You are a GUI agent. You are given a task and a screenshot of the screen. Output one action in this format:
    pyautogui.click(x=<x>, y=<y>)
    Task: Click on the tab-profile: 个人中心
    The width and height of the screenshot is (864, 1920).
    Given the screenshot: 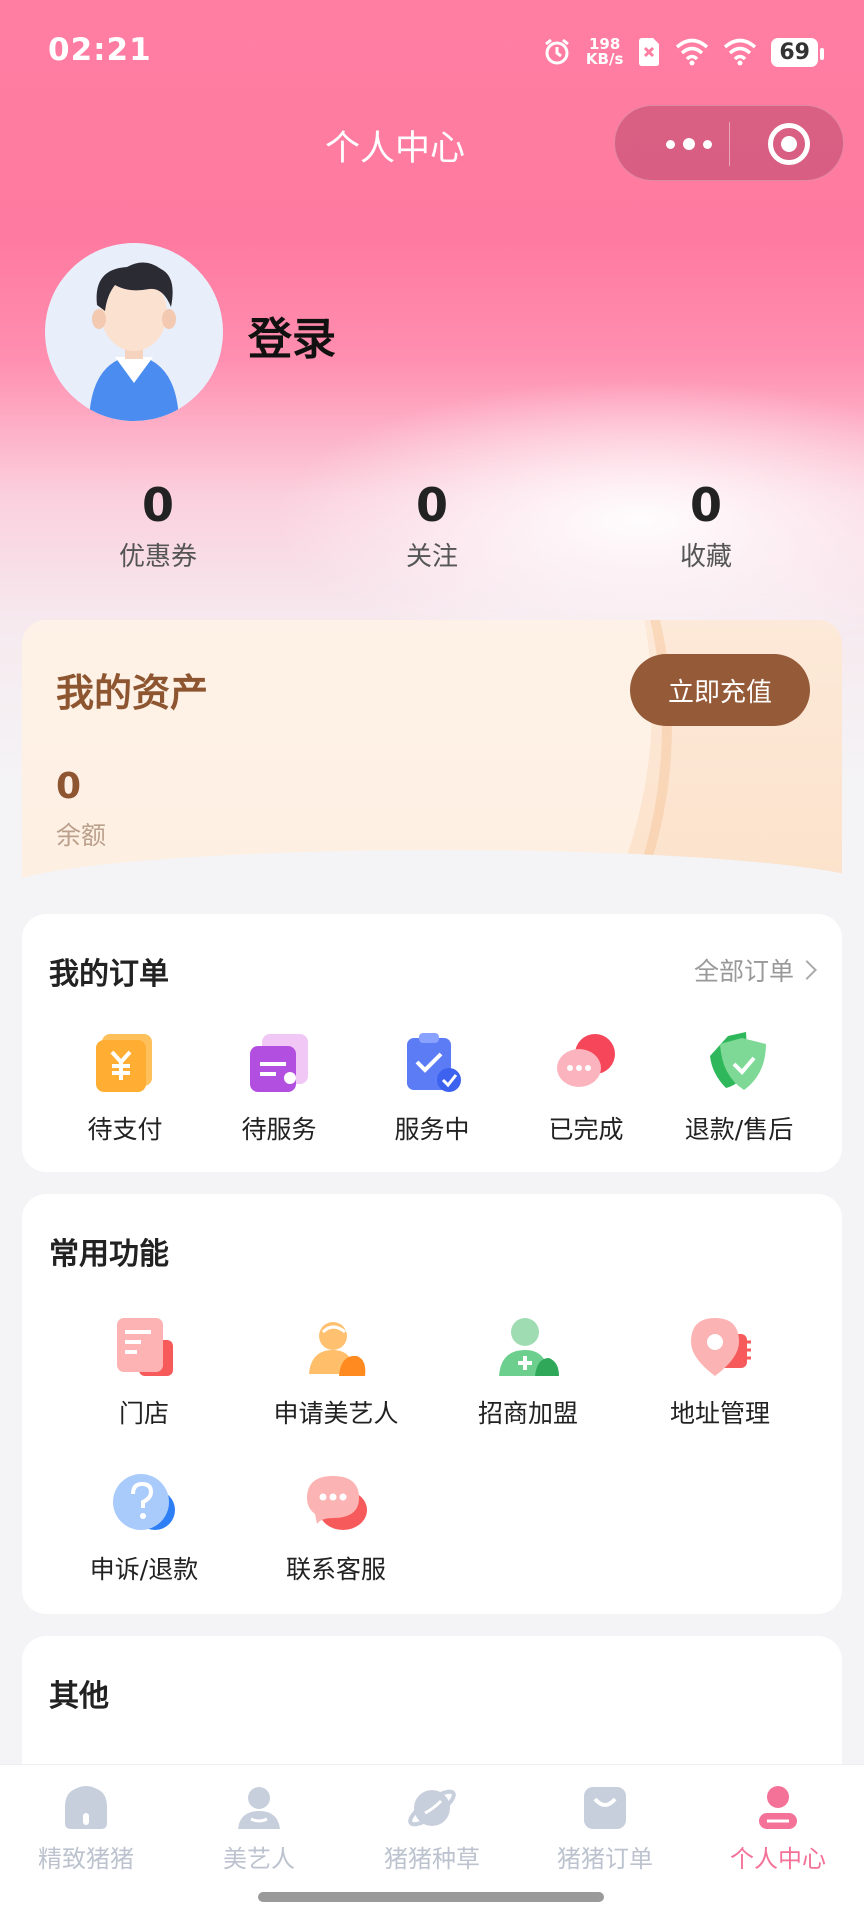 What is the action you would take?
    pyautogui.click(x=778, y=1828)
    